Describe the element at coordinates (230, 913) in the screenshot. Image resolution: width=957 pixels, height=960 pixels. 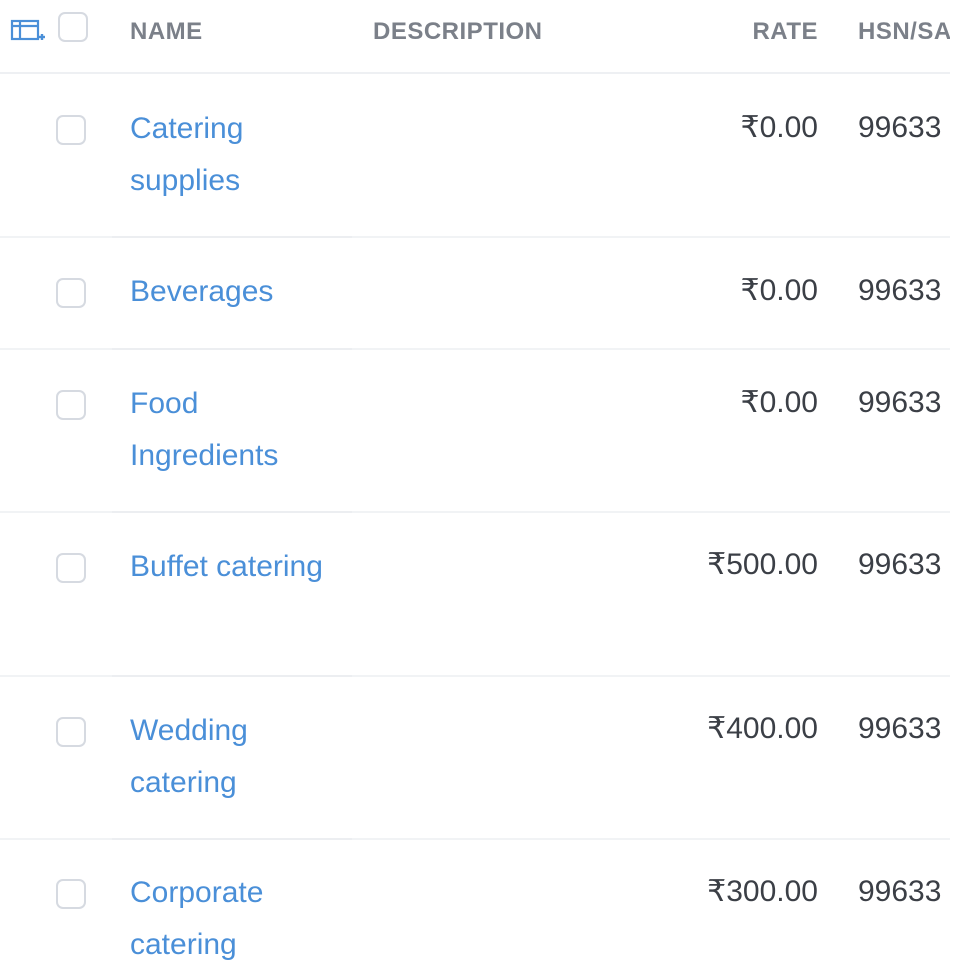
I see `item-name-link: Corporate catering` at that location.